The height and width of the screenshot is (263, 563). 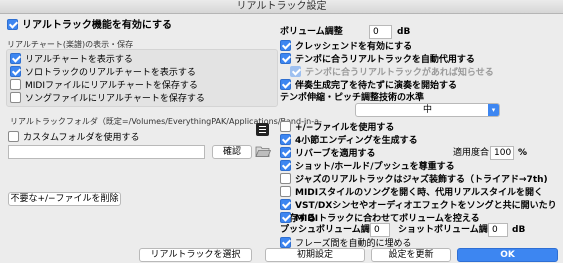 I want to click on track-option-6: VST/DXシンセやオーディオエフェクトをソングと共に開いたり保存する, so click(x=421, y=211).